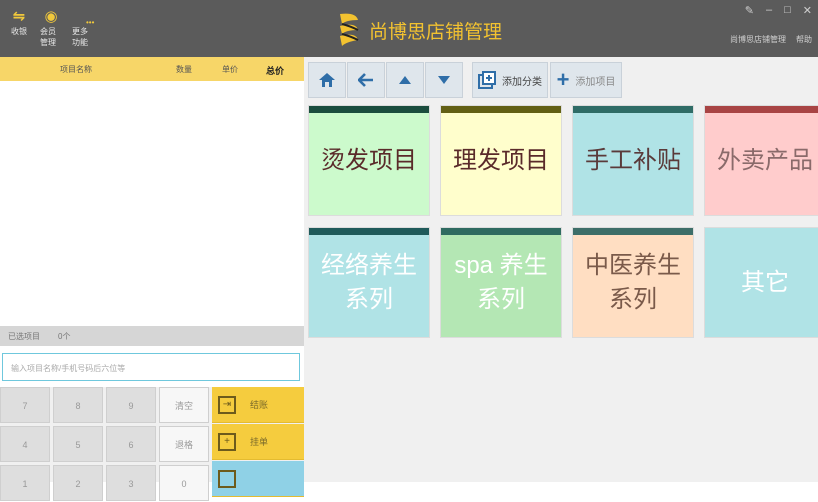 The height and width of the screenshot is (502, 818). What do you see at coordinates (275, 71) in the screenshot?
I see `col-total: 总价` at bounding box center [275, 71].